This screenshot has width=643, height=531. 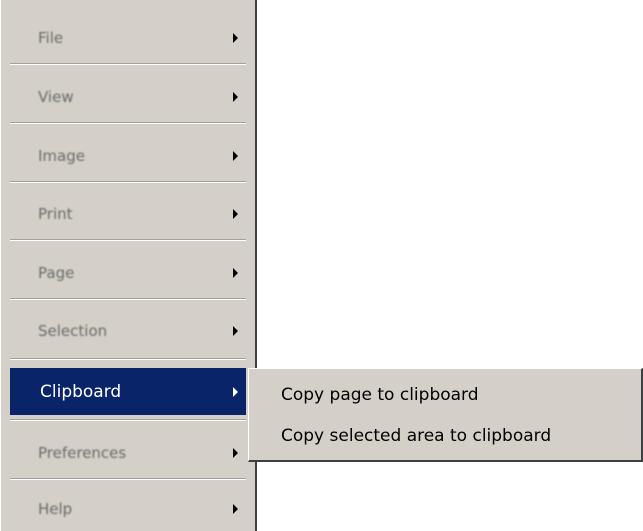 What do you see at coordinates (81, 391) in the screenshot?
I see `menu-item-label: Clipboard` at bounding box center [81, 391].